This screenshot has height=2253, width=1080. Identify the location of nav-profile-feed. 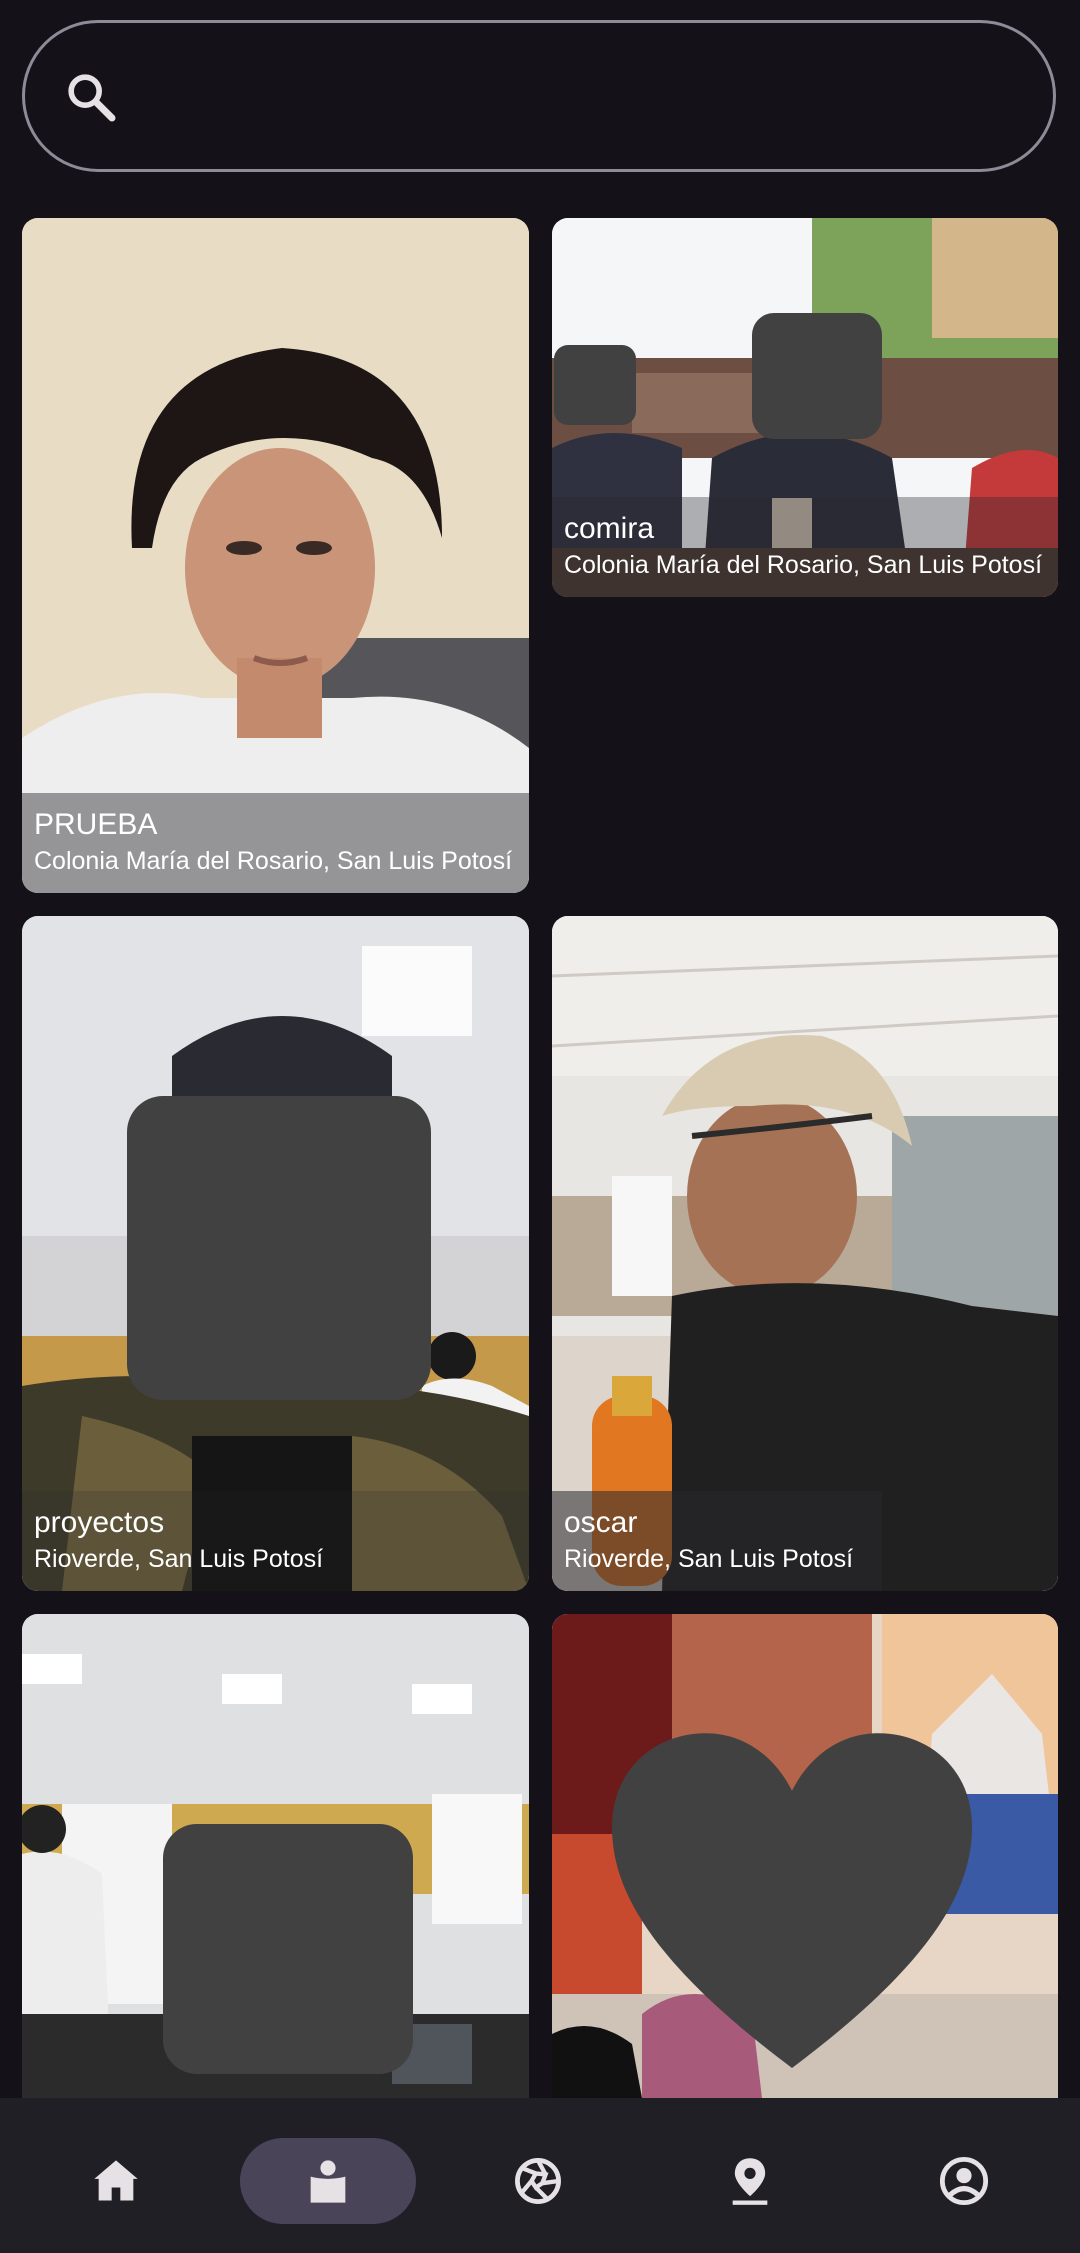
(328, 2181).